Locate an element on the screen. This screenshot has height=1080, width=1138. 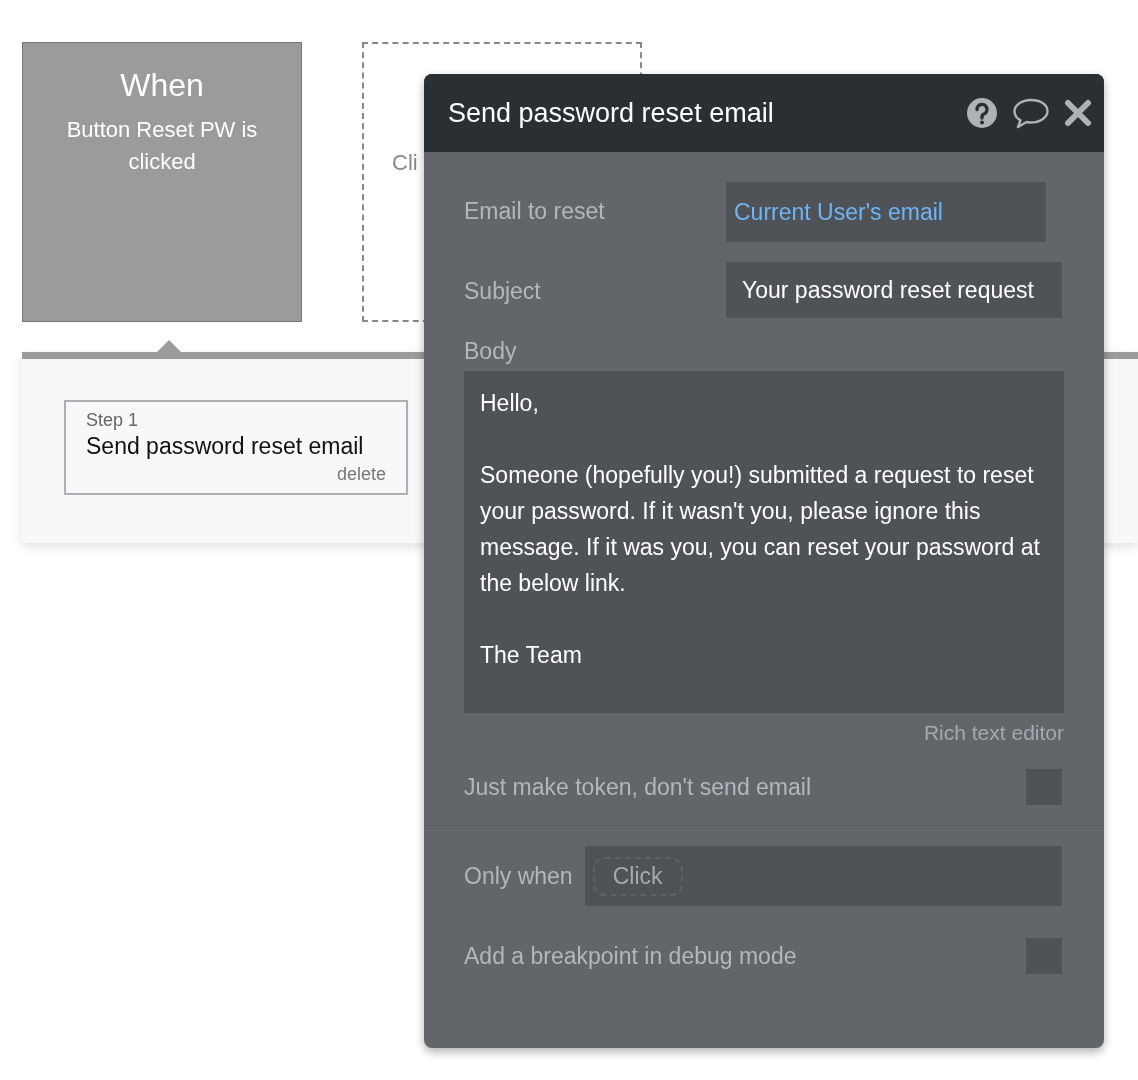
field-label: Subject is located at coordinates (503, 291).